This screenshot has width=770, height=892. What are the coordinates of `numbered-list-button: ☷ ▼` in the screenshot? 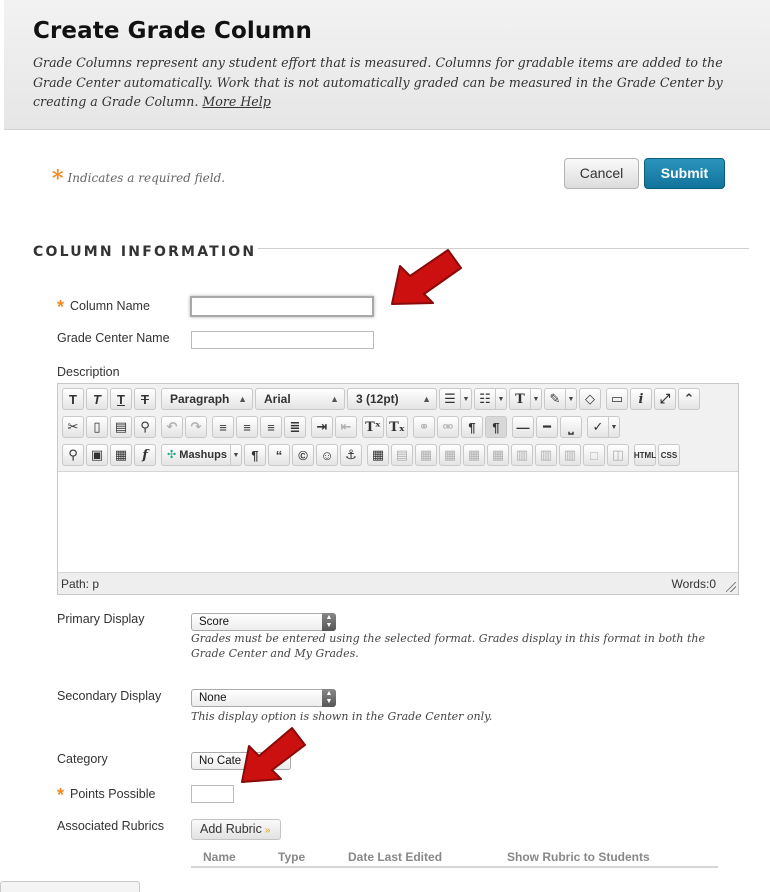 It's located at (490, 399).